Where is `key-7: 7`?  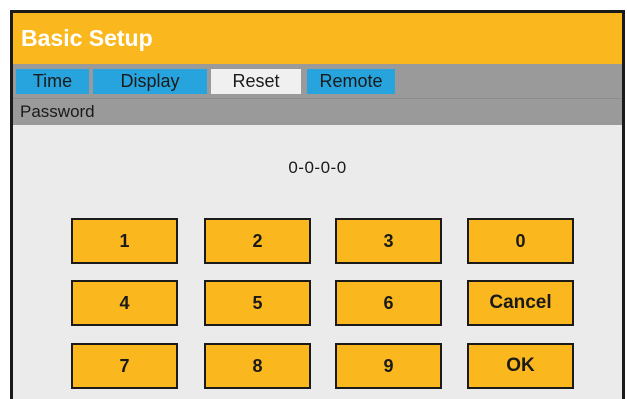
key-7: 7 is located at coordinates (124, 366).